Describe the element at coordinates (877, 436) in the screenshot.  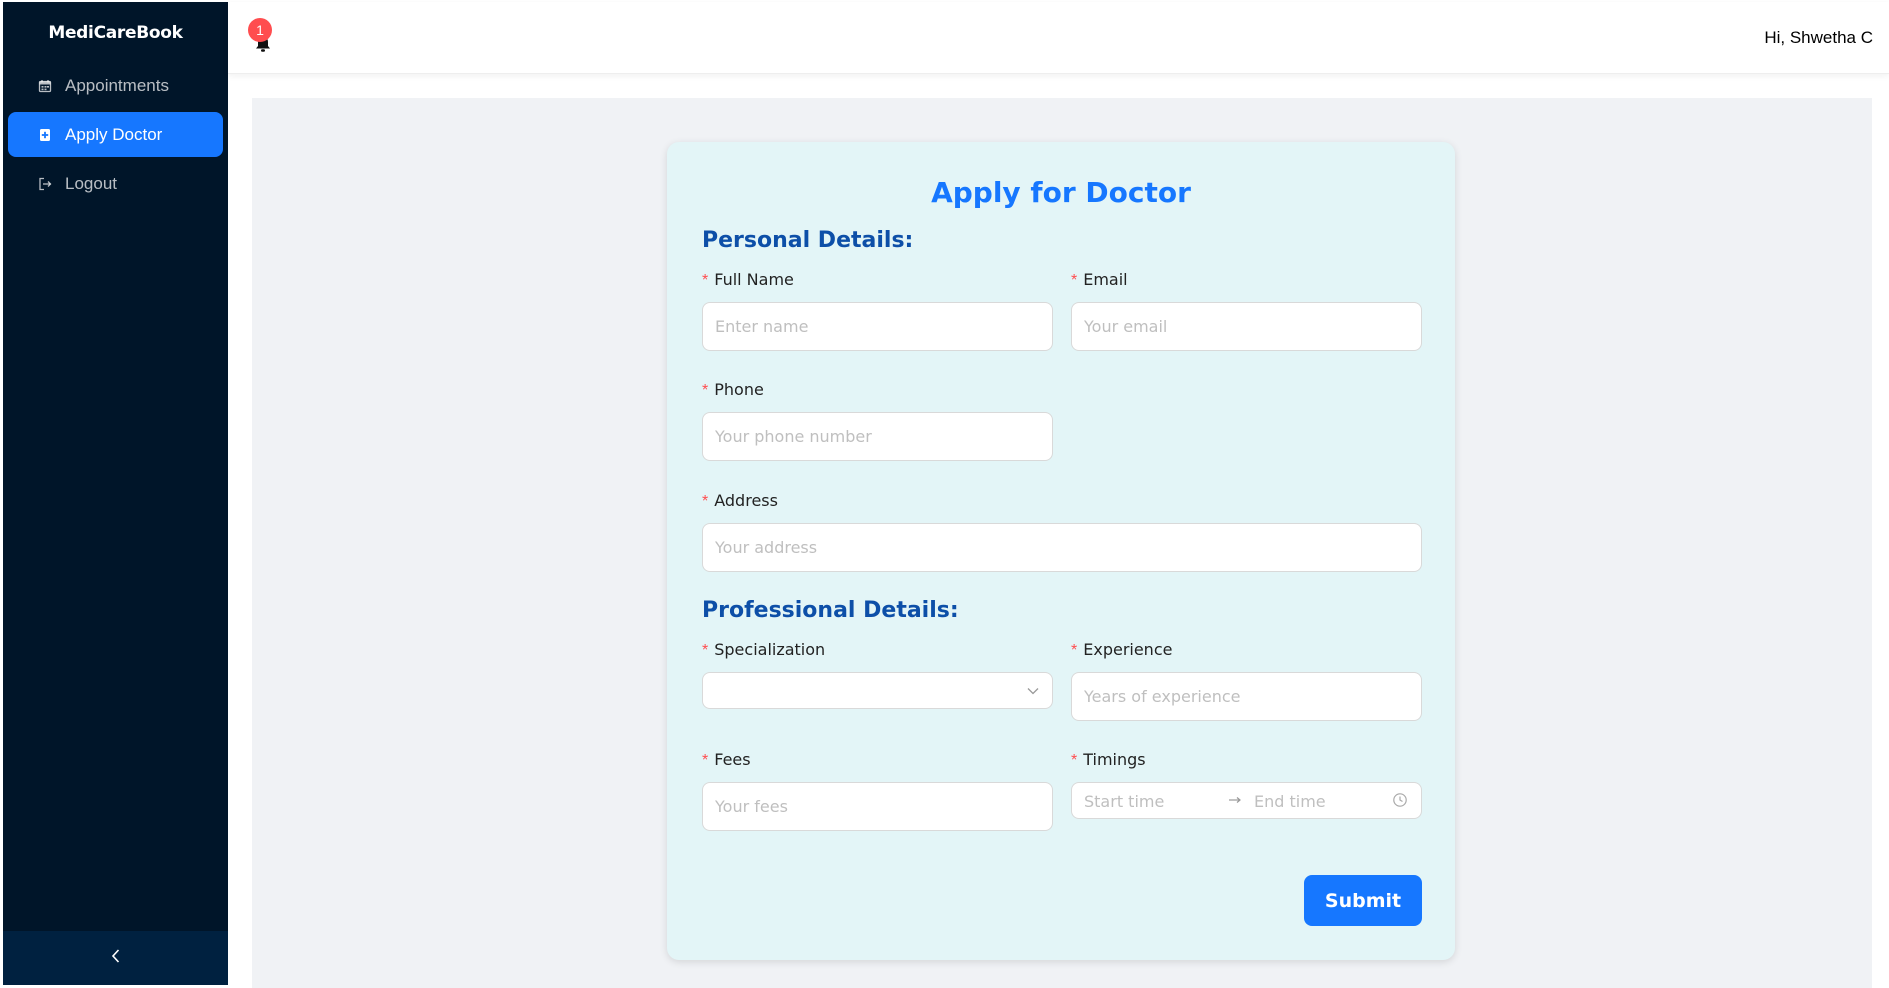
I see `phone-input: Your phone number` at that location.